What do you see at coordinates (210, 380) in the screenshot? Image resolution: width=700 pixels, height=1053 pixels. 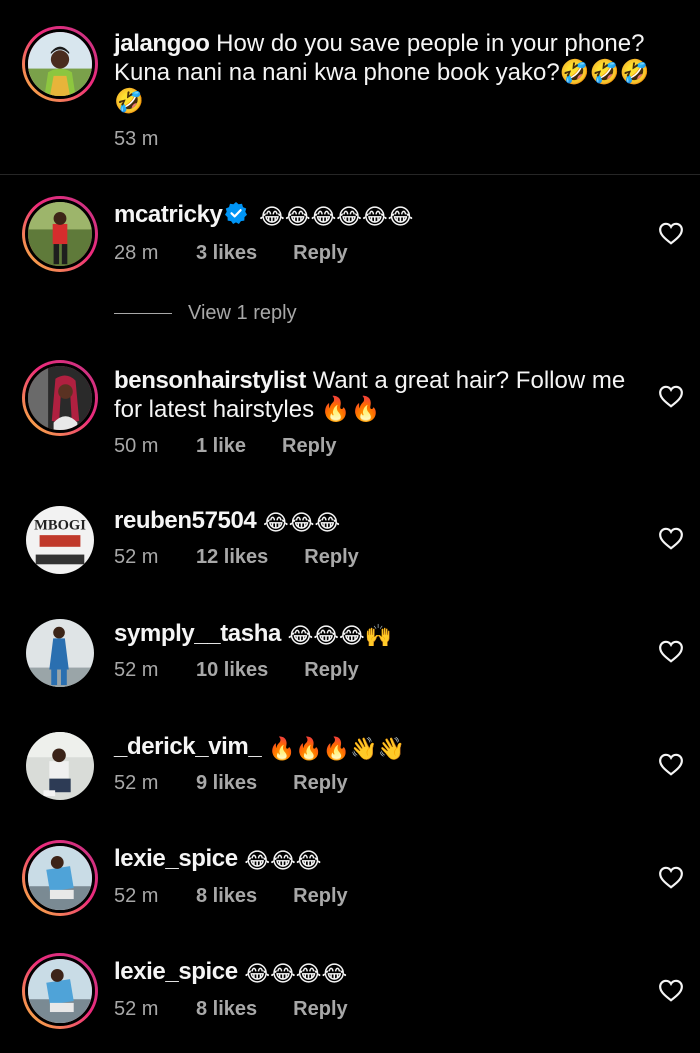 I see `comment-username: bensonhairstylist` at bounding box center [210, 380].